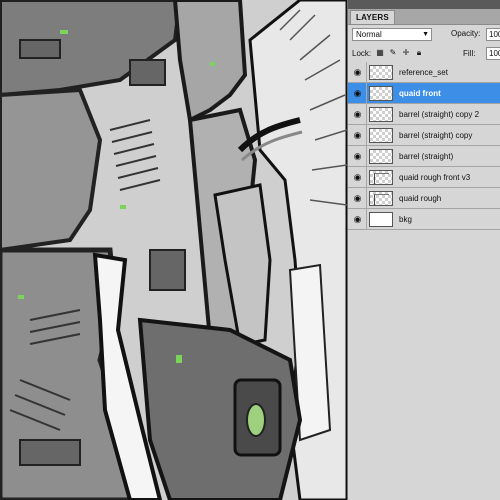  I want to click on layer-row-quaid-rough: ◉ quaid rough, so click(424, 198).